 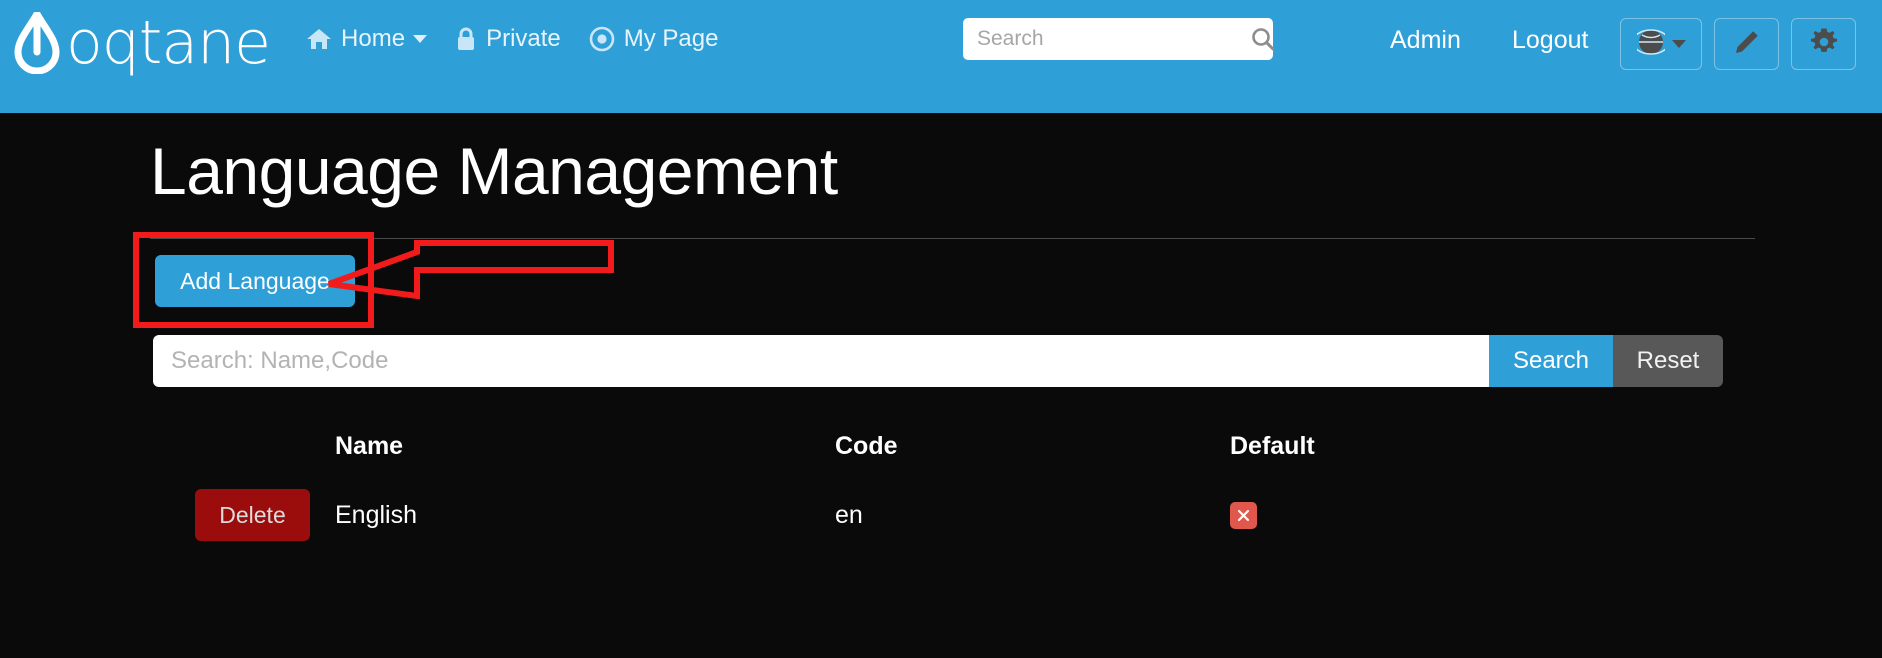 What do you see at coordinates (1112, 39) in the screenshot?
I see `search-input` at bounding box center [1112, 39].